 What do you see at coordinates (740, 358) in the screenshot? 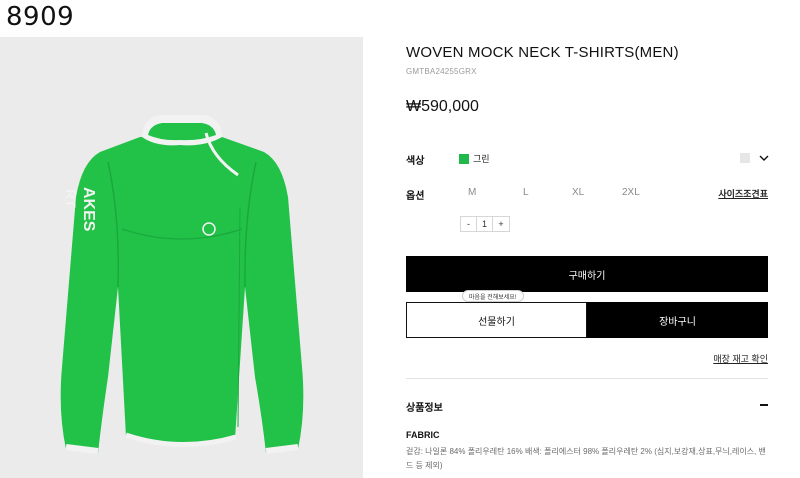
I see `store-stock-link: 매장 재고 확인` at bounding box center [740, 358].